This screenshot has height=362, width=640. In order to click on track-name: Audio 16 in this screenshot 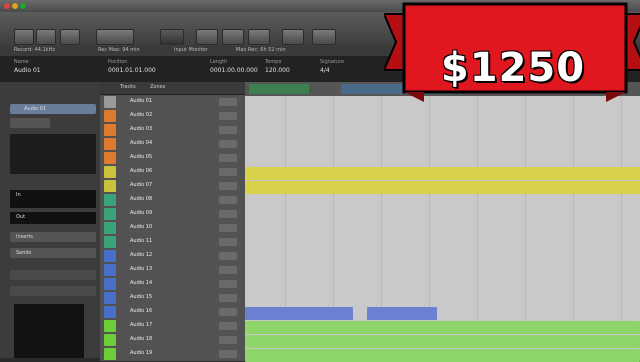, I will do `click(141, 311)`.